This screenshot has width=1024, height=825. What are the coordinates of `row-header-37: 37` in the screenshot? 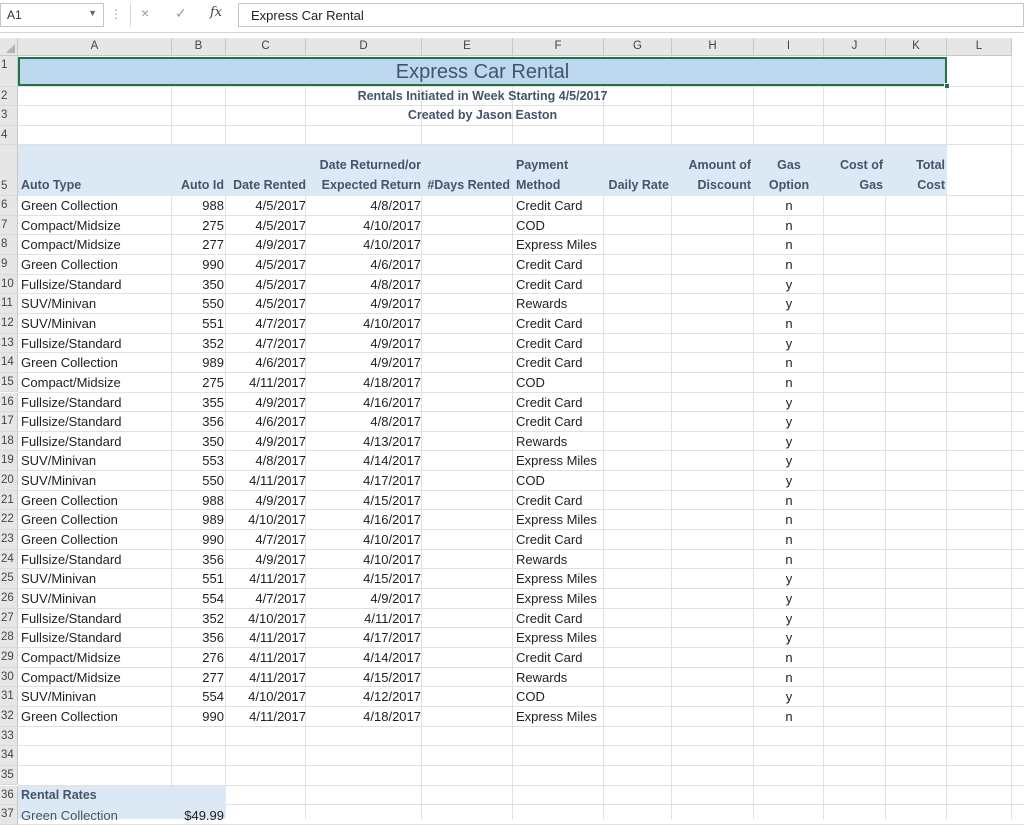 It's located at (9, 815).